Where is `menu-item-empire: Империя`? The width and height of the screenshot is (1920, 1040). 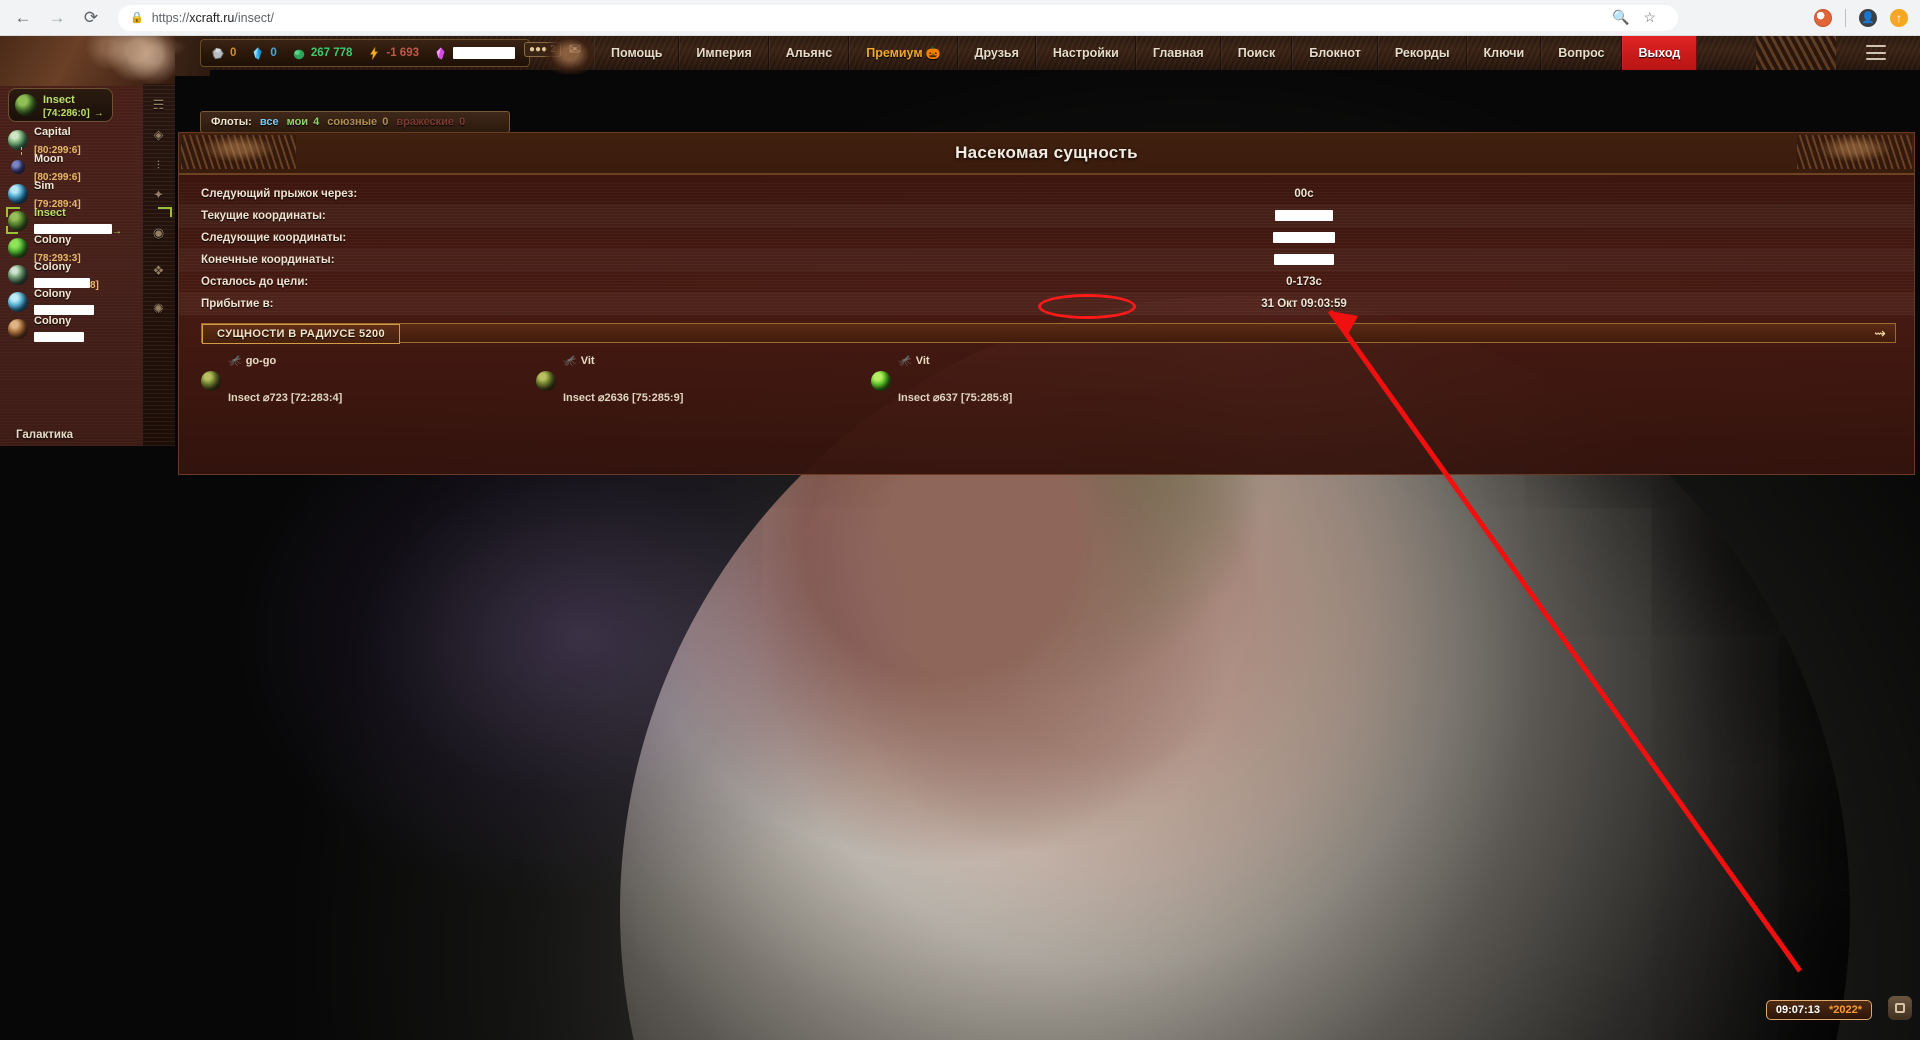 menu-item-empire: Империя is located at coordinates (724, 53).